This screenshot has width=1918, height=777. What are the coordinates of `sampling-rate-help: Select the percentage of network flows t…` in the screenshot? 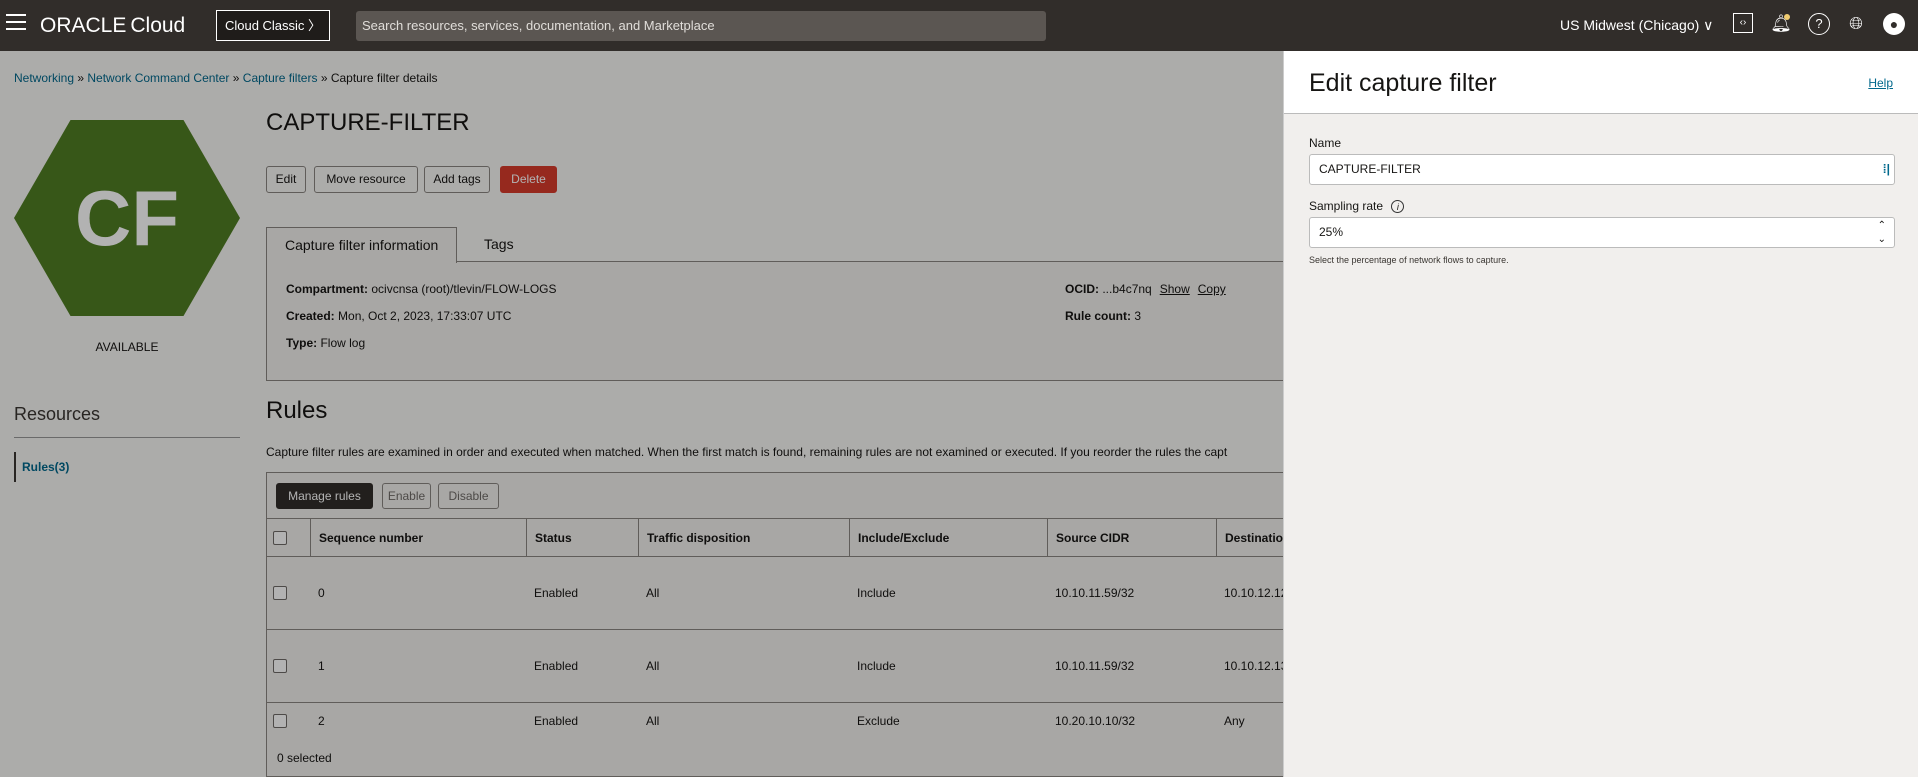 It's located at (1409, 260).